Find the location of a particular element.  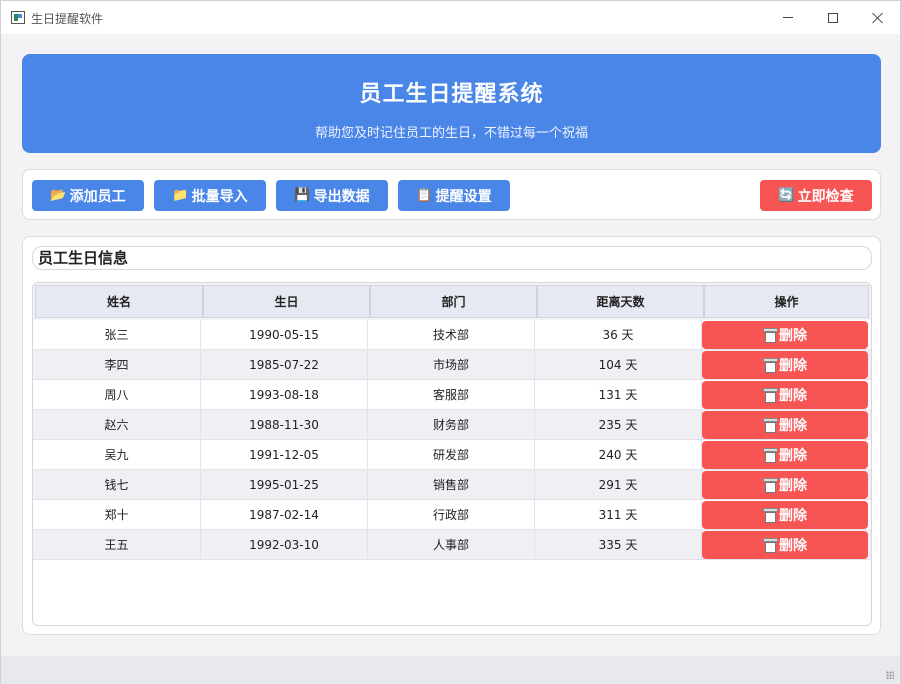

cell-birthday: 1993-08-18 is located at coordinates (284, 394).